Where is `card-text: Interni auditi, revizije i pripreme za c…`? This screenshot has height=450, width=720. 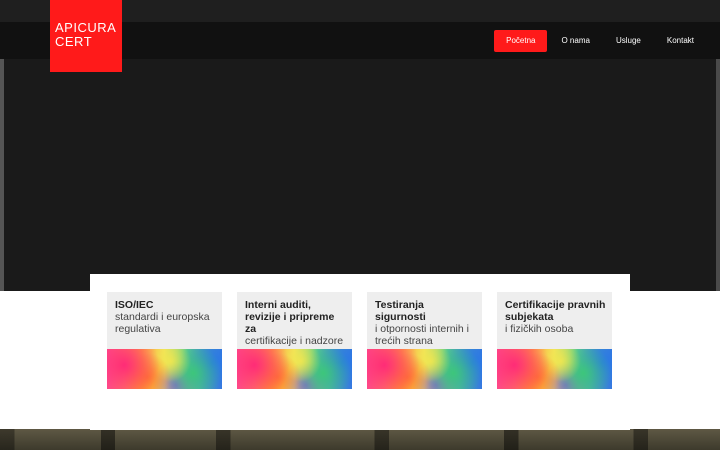 card-text: Interni auditi, revizije i pripreme za c… is located at coordinates (296, 323).